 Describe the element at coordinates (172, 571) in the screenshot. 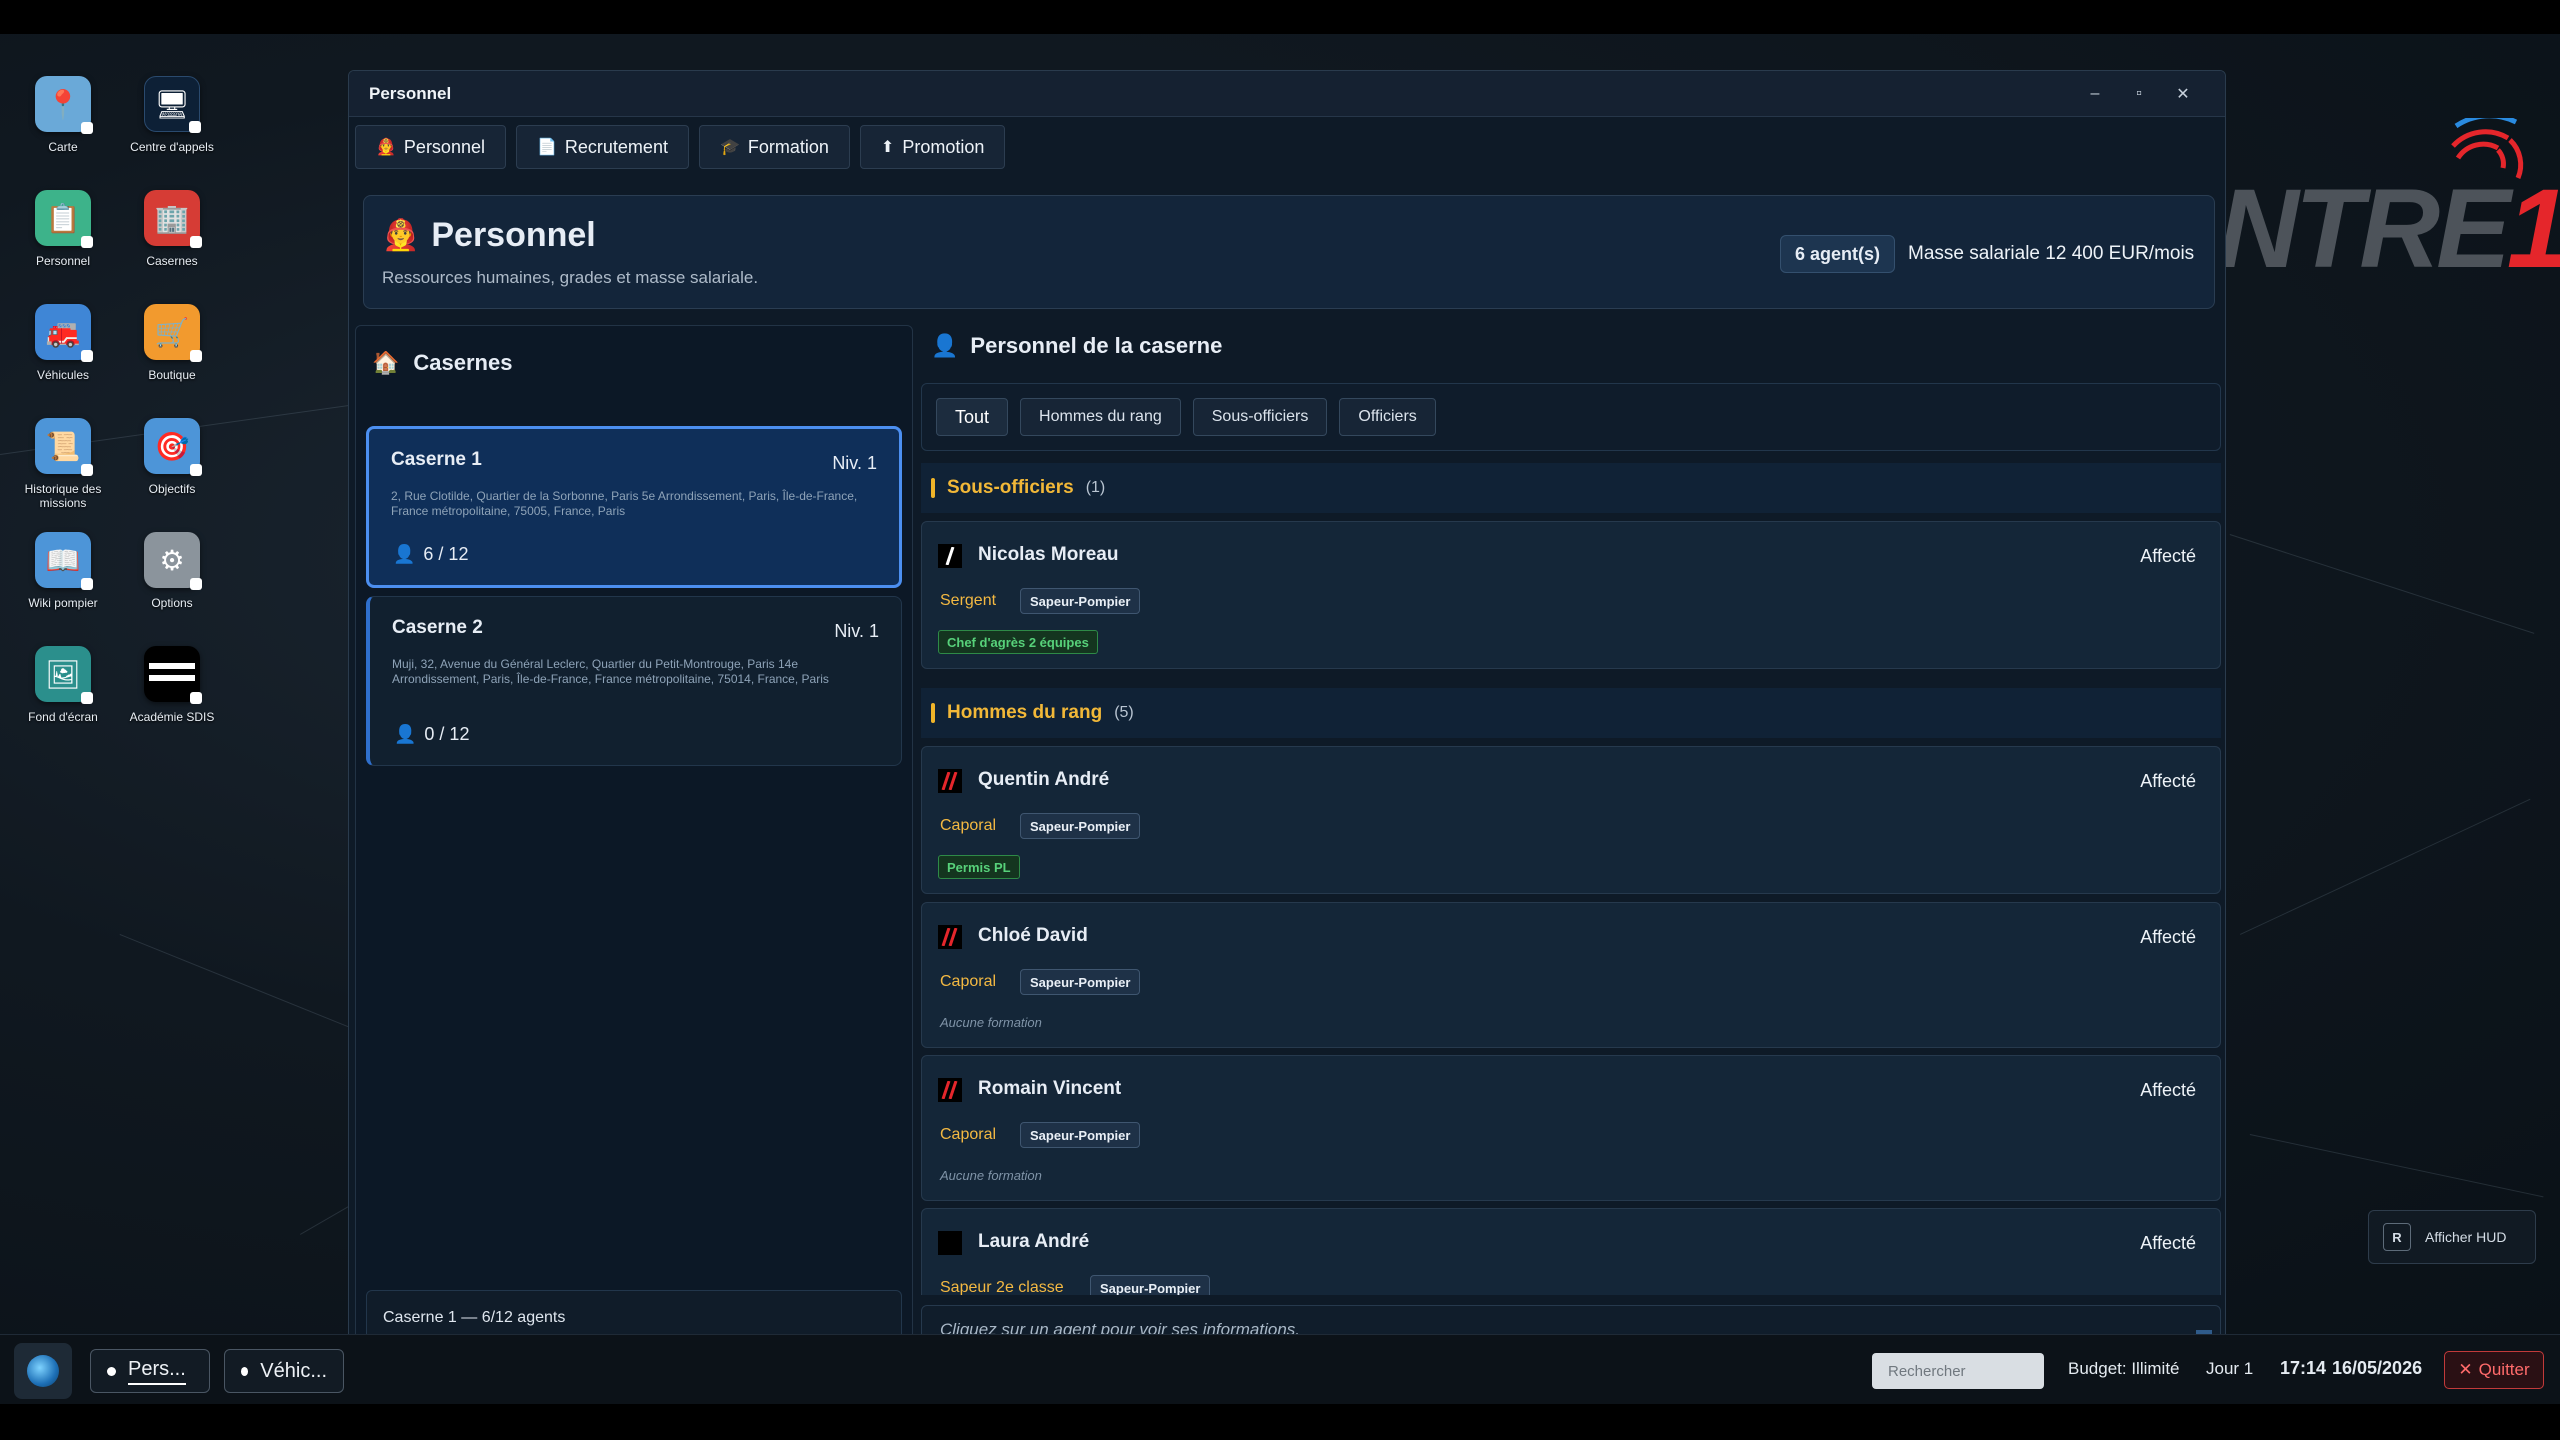

I see `desktop-icon-options: ⚙ Options` at that location.